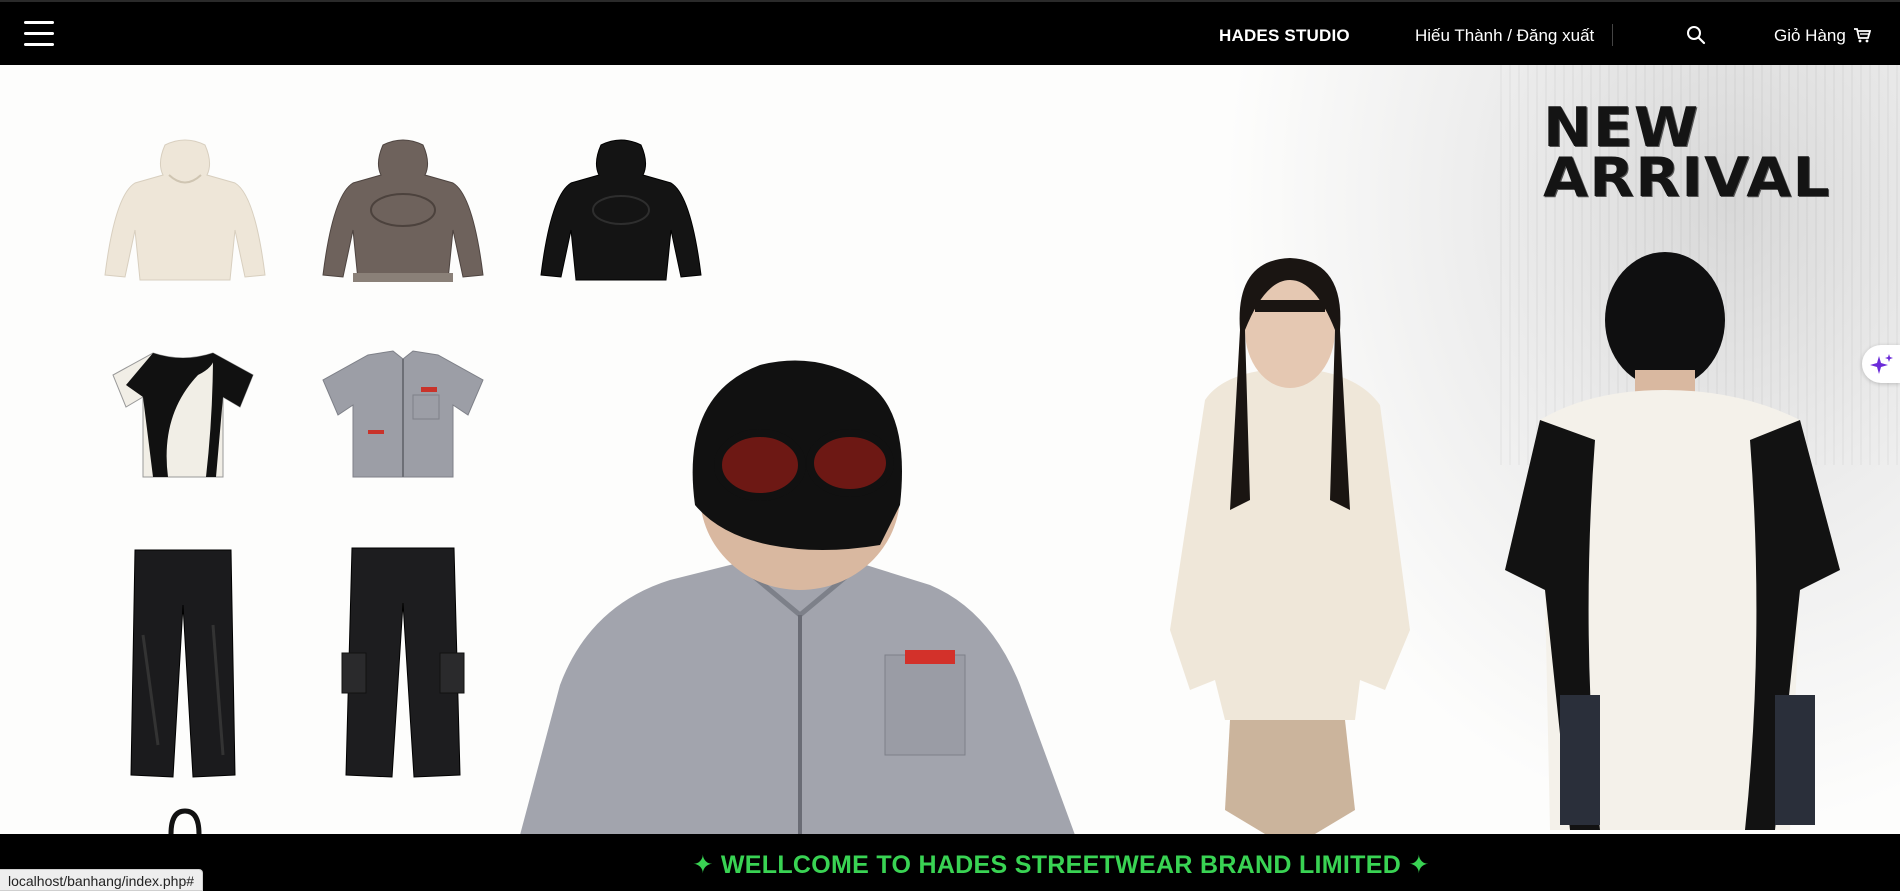  I want to click on search-icon, so click(1696, 35).